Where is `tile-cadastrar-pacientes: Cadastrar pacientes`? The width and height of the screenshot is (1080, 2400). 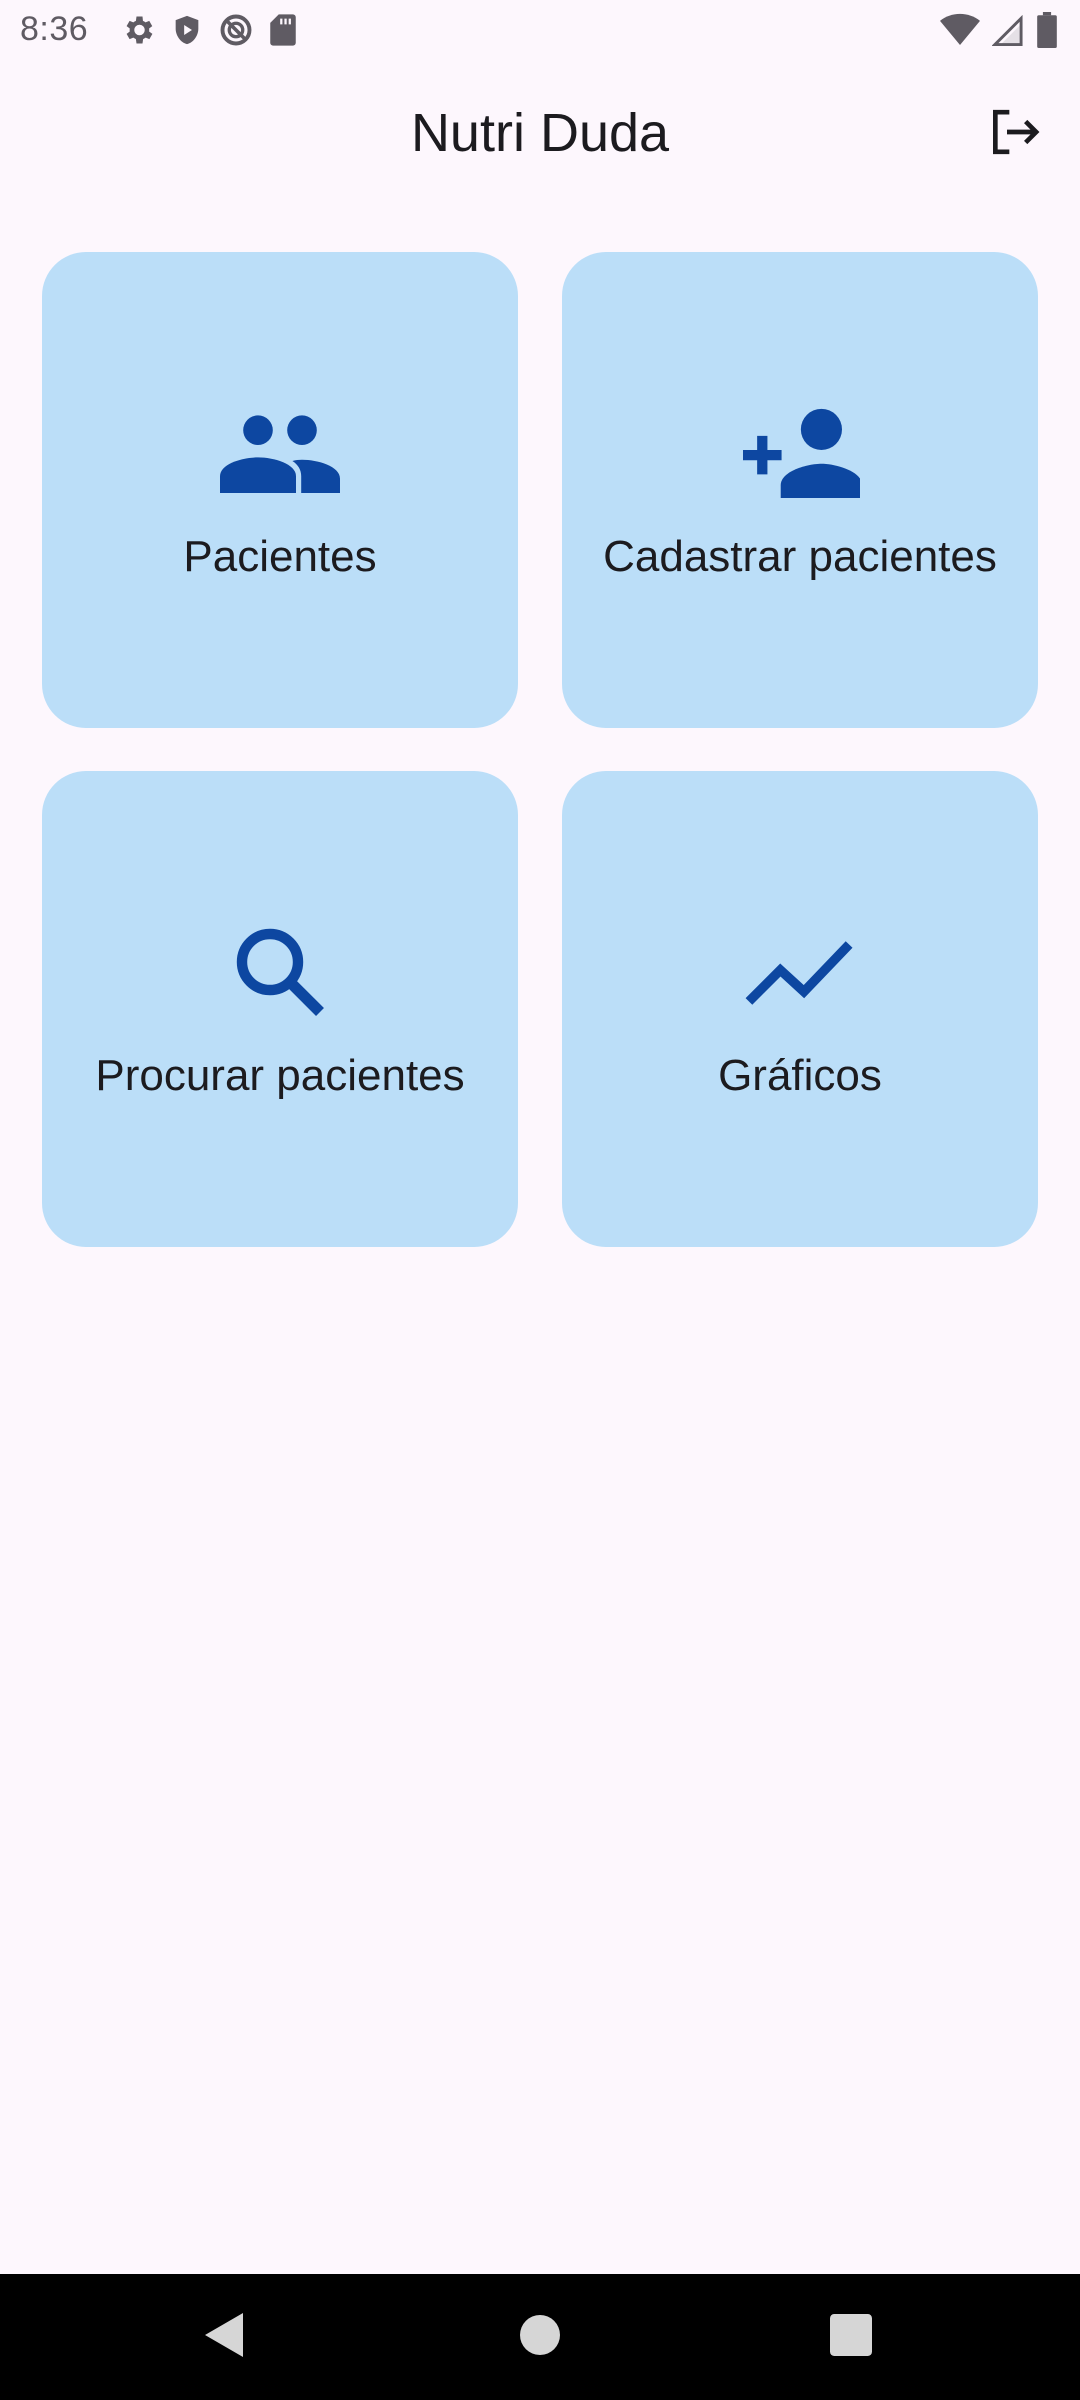
tile-cadastrar-pacientes: Cadastrar pacientes is located at coordinates (800, 490).